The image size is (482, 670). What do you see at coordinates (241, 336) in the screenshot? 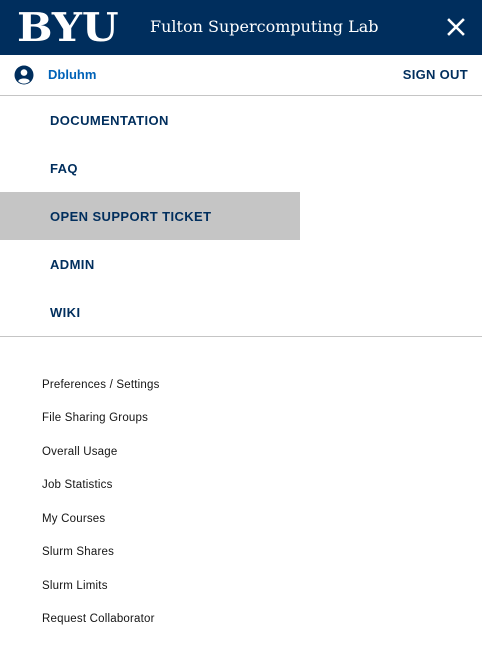
I see `nav-divider` at bounding box center [241, 336].